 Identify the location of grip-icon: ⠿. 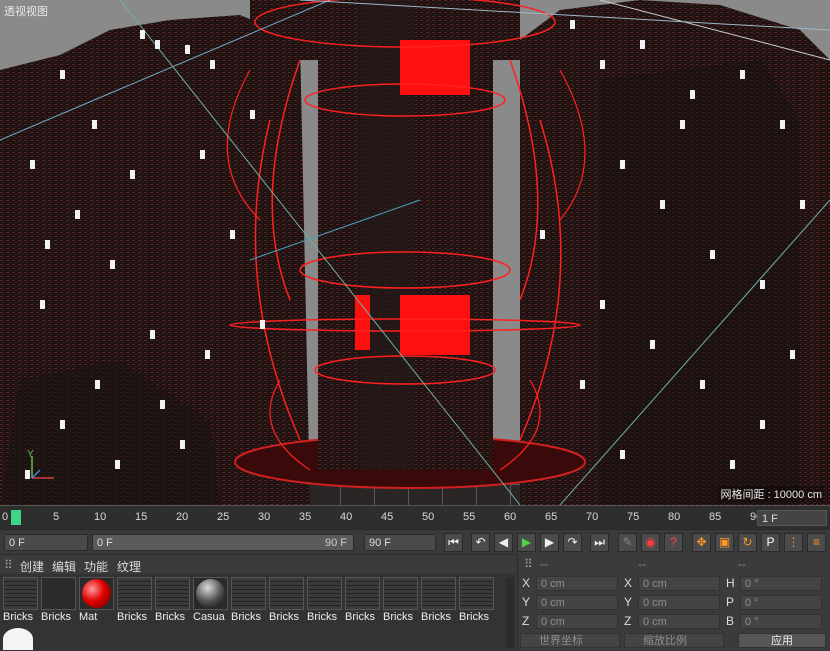
(8, 565).